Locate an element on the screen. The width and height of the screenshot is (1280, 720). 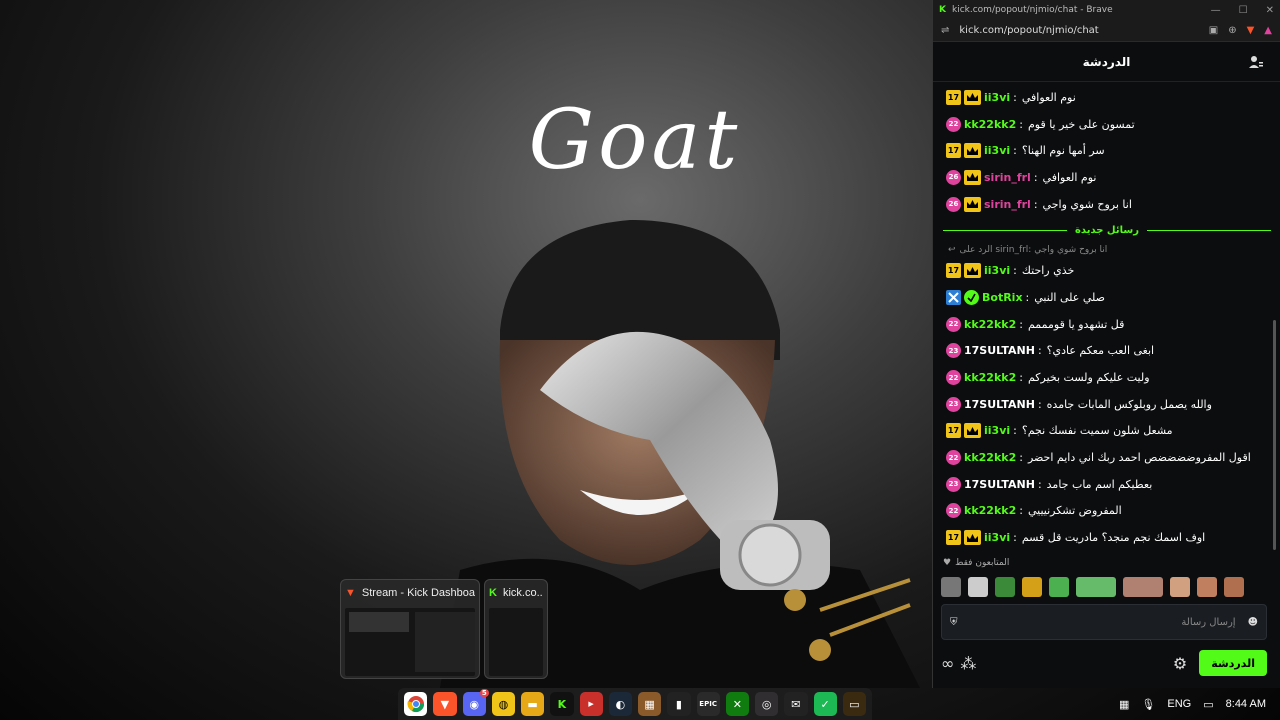
chat-username: BotRix is located at coordinates (1002, 297).